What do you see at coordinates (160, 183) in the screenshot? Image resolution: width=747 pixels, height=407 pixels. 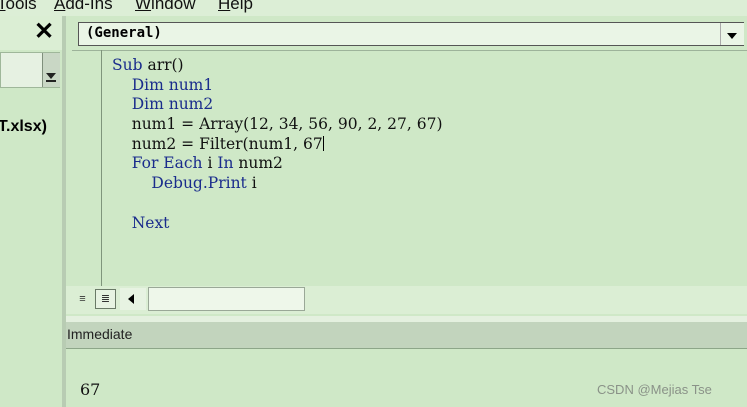 I see `code-keyword: Debug.` at bounding box center [160, 183].